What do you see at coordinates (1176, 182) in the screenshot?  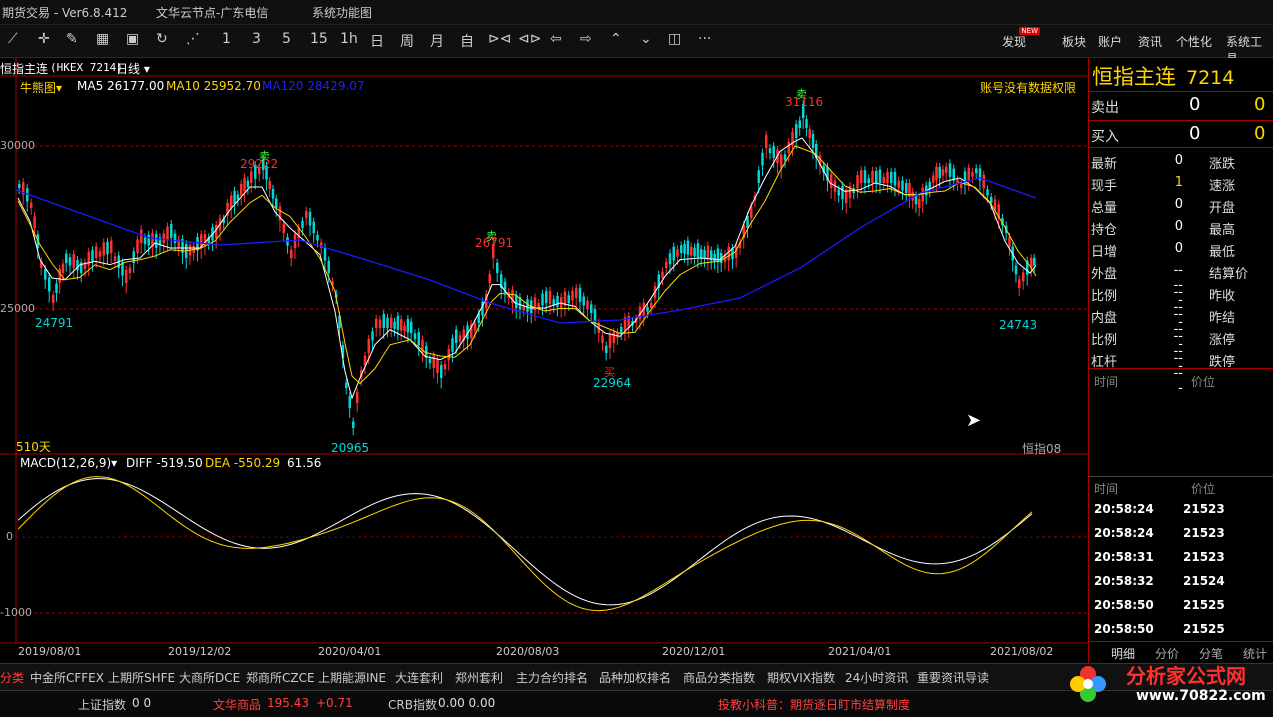 I see `quote-row-value: 1` at bounding box center [1176, 182].